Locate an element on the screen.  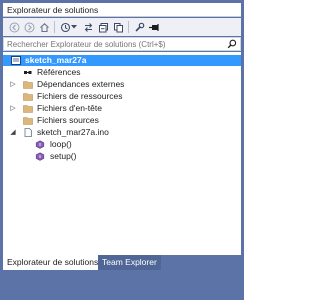
tree-item-project: sketch_mar27a is located at coordinates (122, 60).